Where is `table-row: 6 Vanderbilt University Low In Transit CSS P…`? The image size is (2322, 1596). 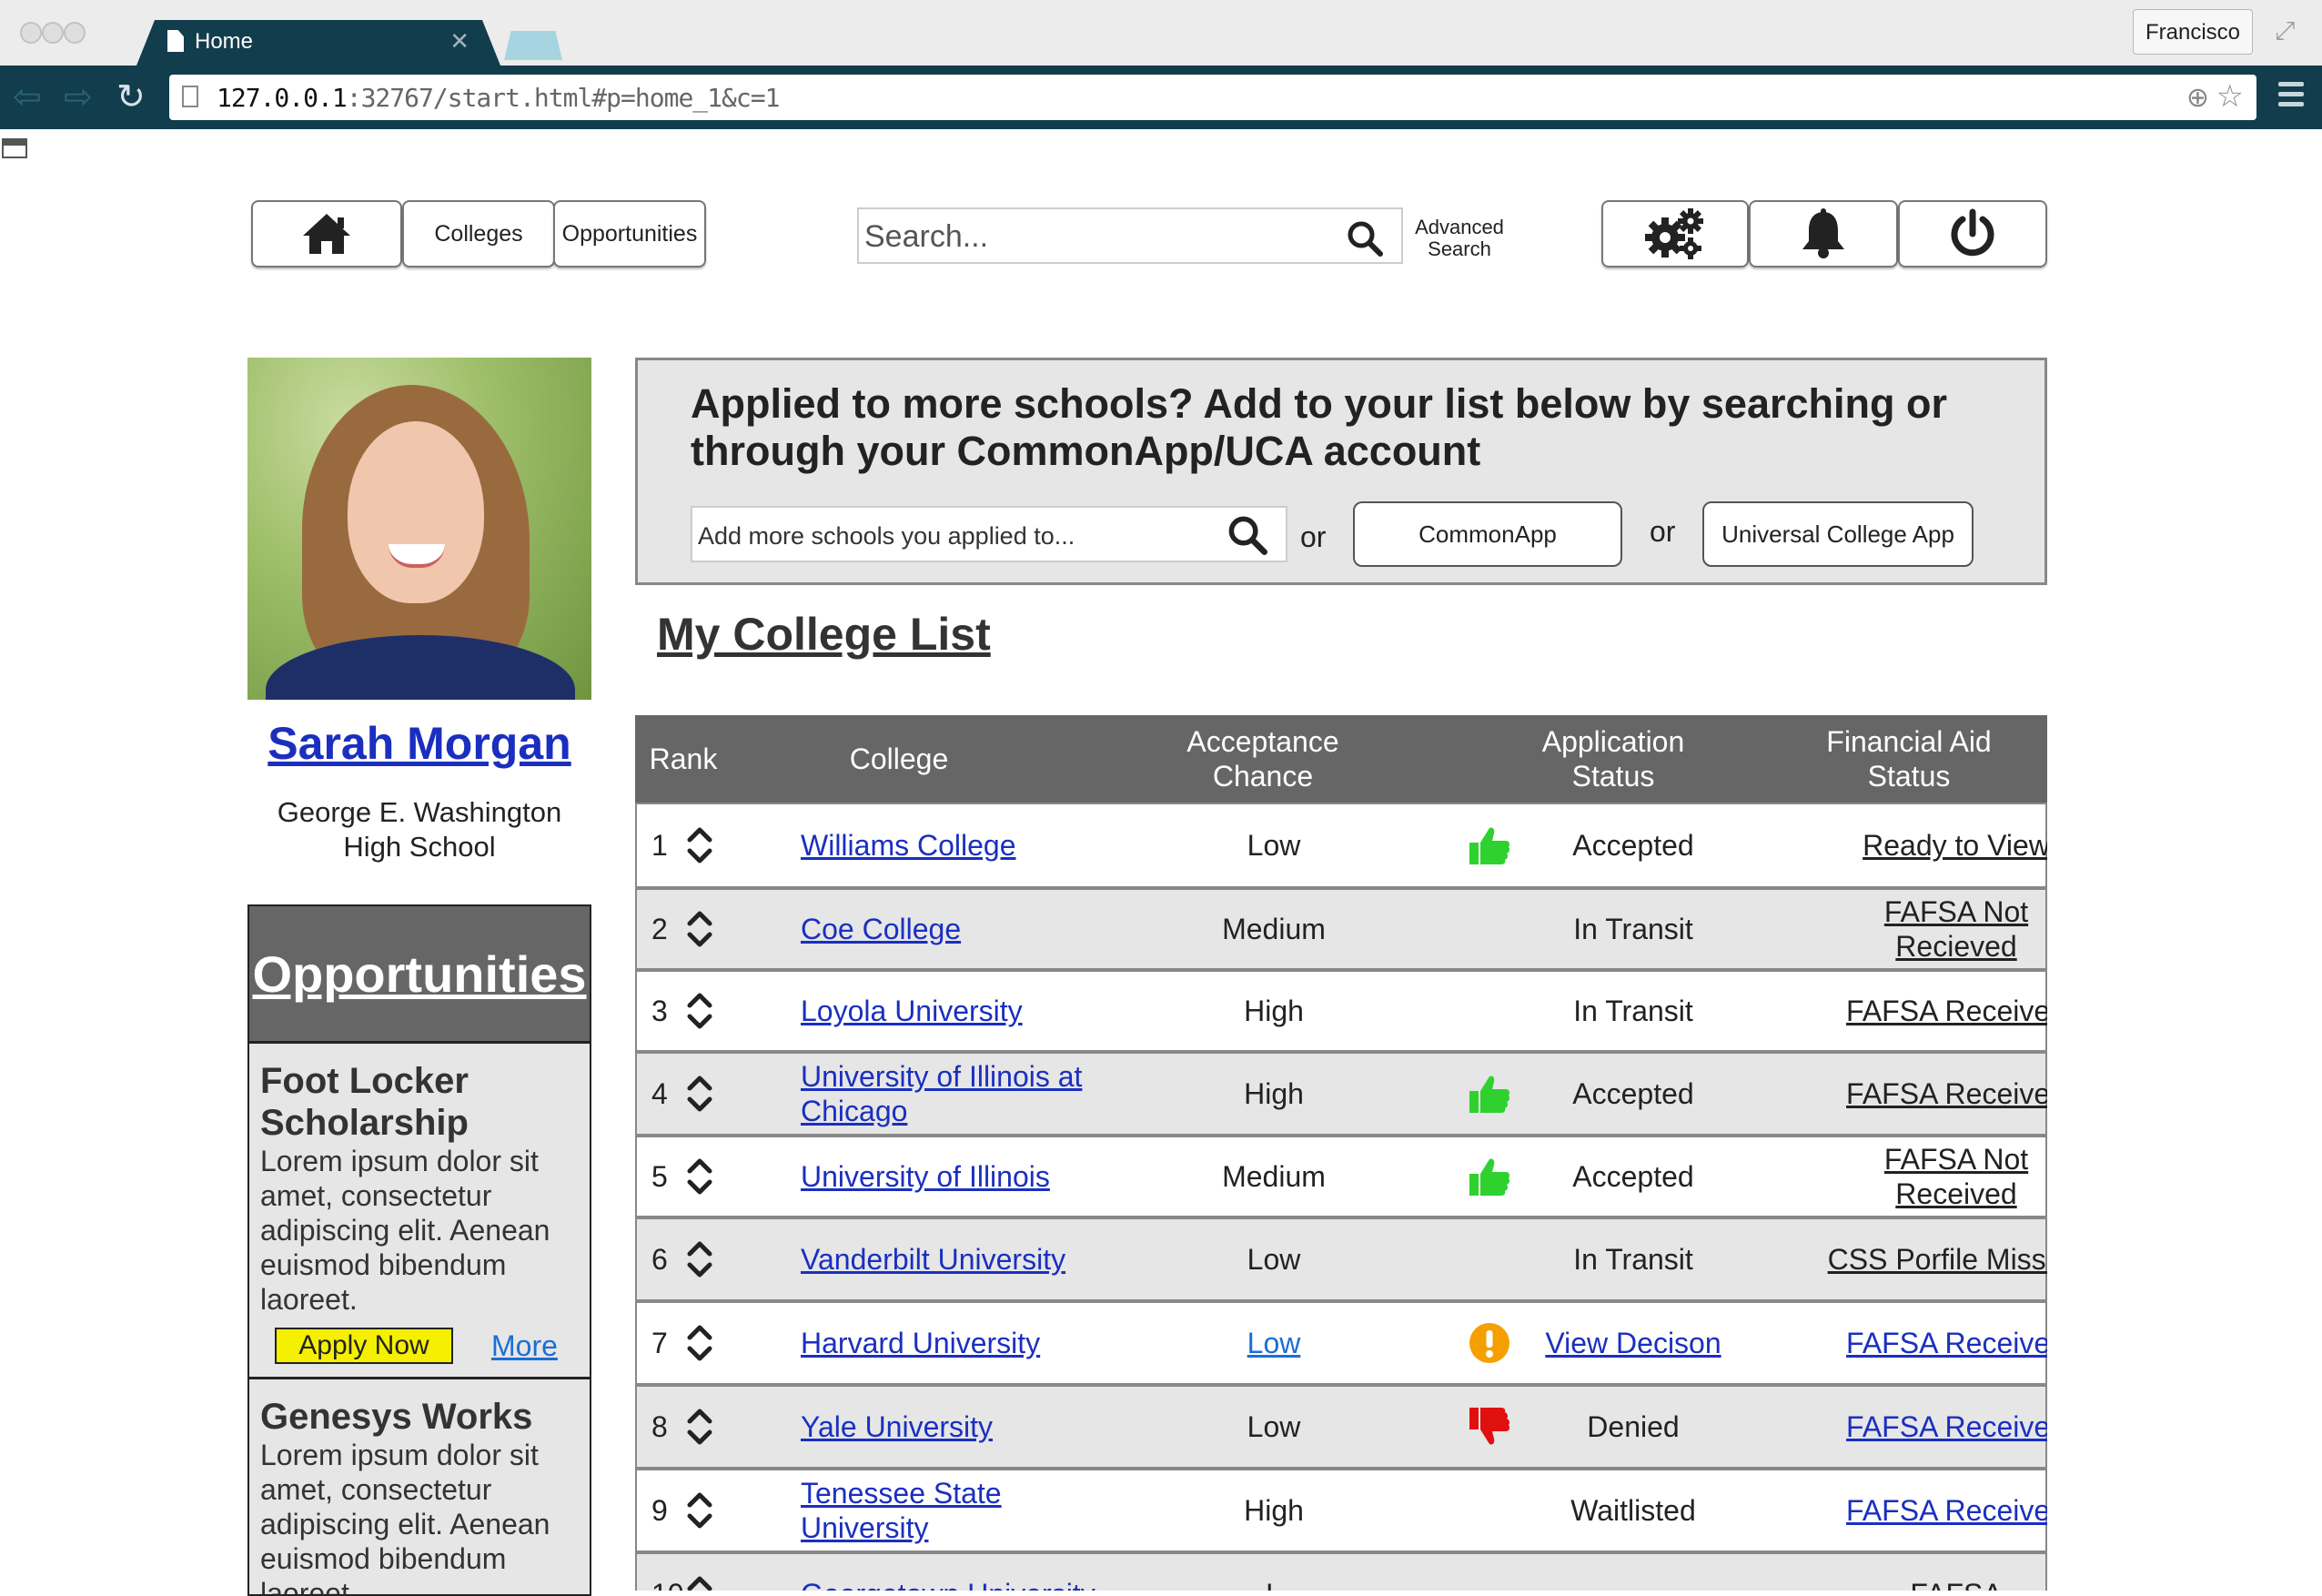 table-row: 6 Vanderbilt University Low In Transit CSS P… is located at coordinates (1341, 1259).